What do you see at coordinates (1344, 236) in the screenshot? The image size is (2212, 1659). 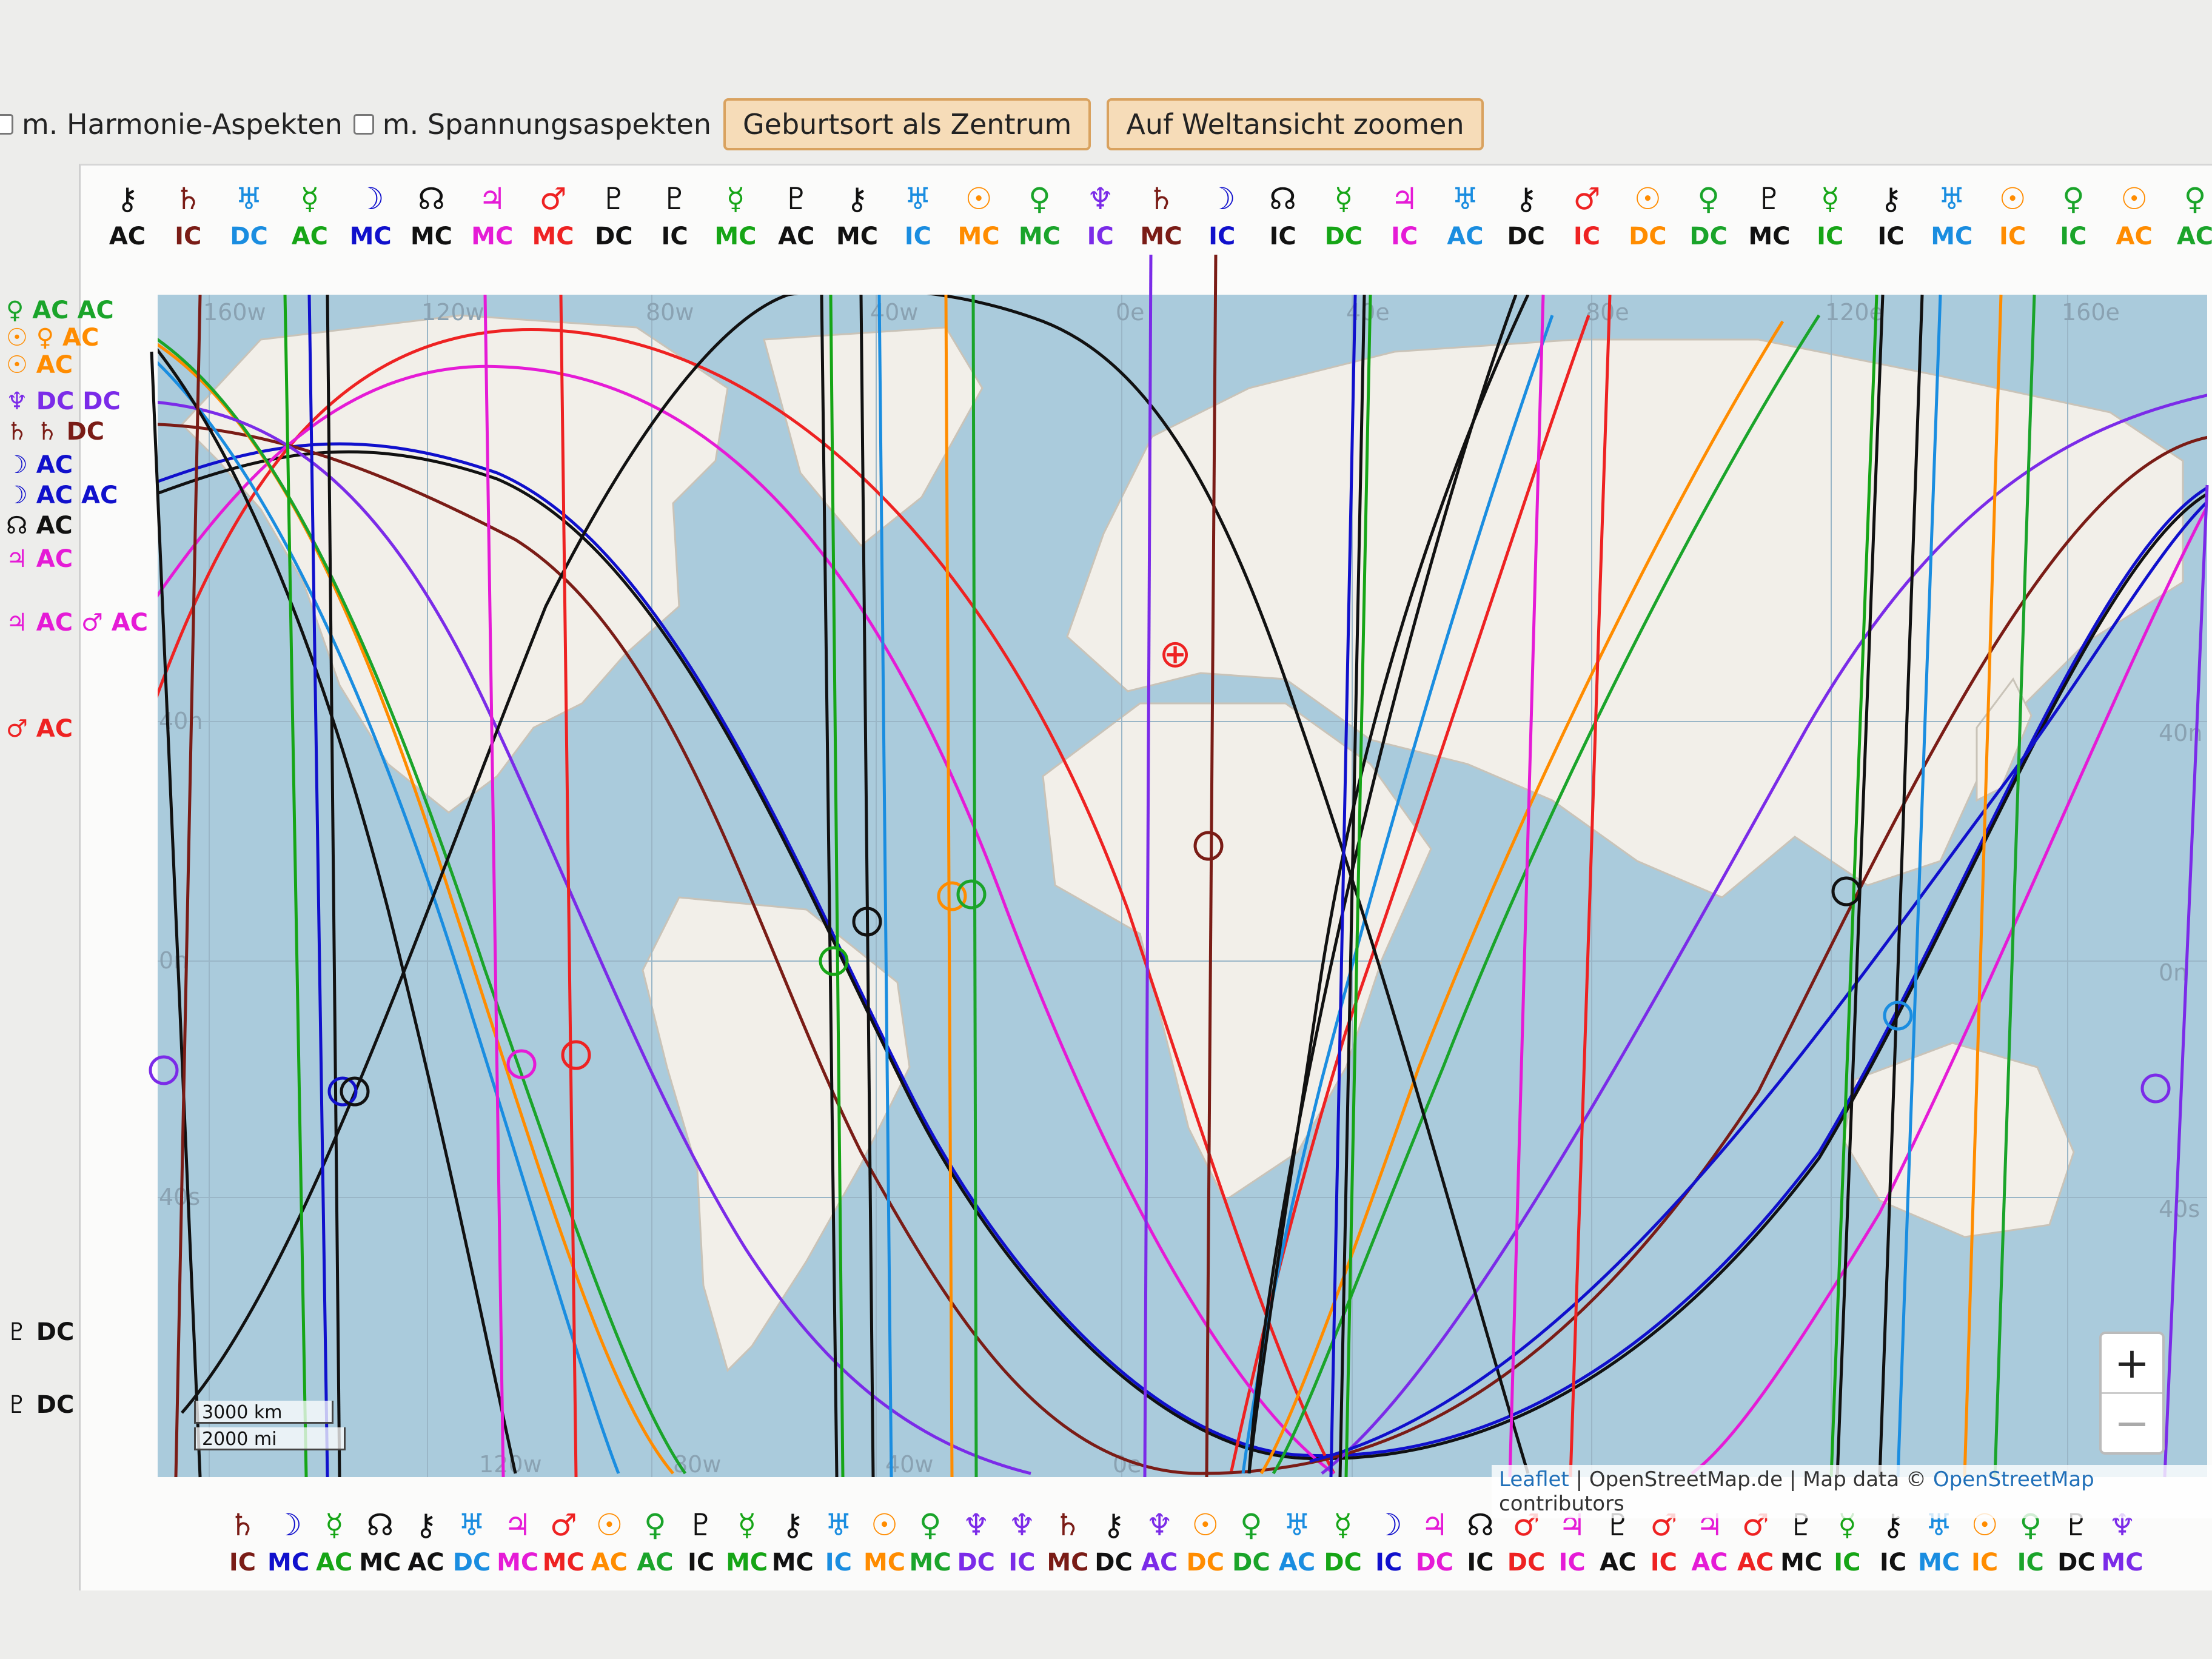 I see `top-label-angle-20: DC` at bounding box center [1344, 236].